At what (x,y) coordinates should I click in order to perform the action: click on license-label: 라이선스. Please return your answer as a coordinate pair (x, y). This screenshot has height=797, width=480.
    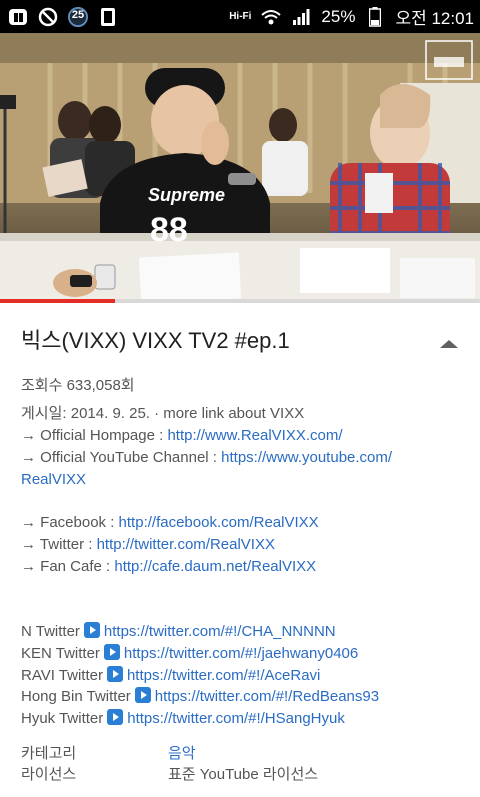
    Looking at the image, I should click on (49, 774).